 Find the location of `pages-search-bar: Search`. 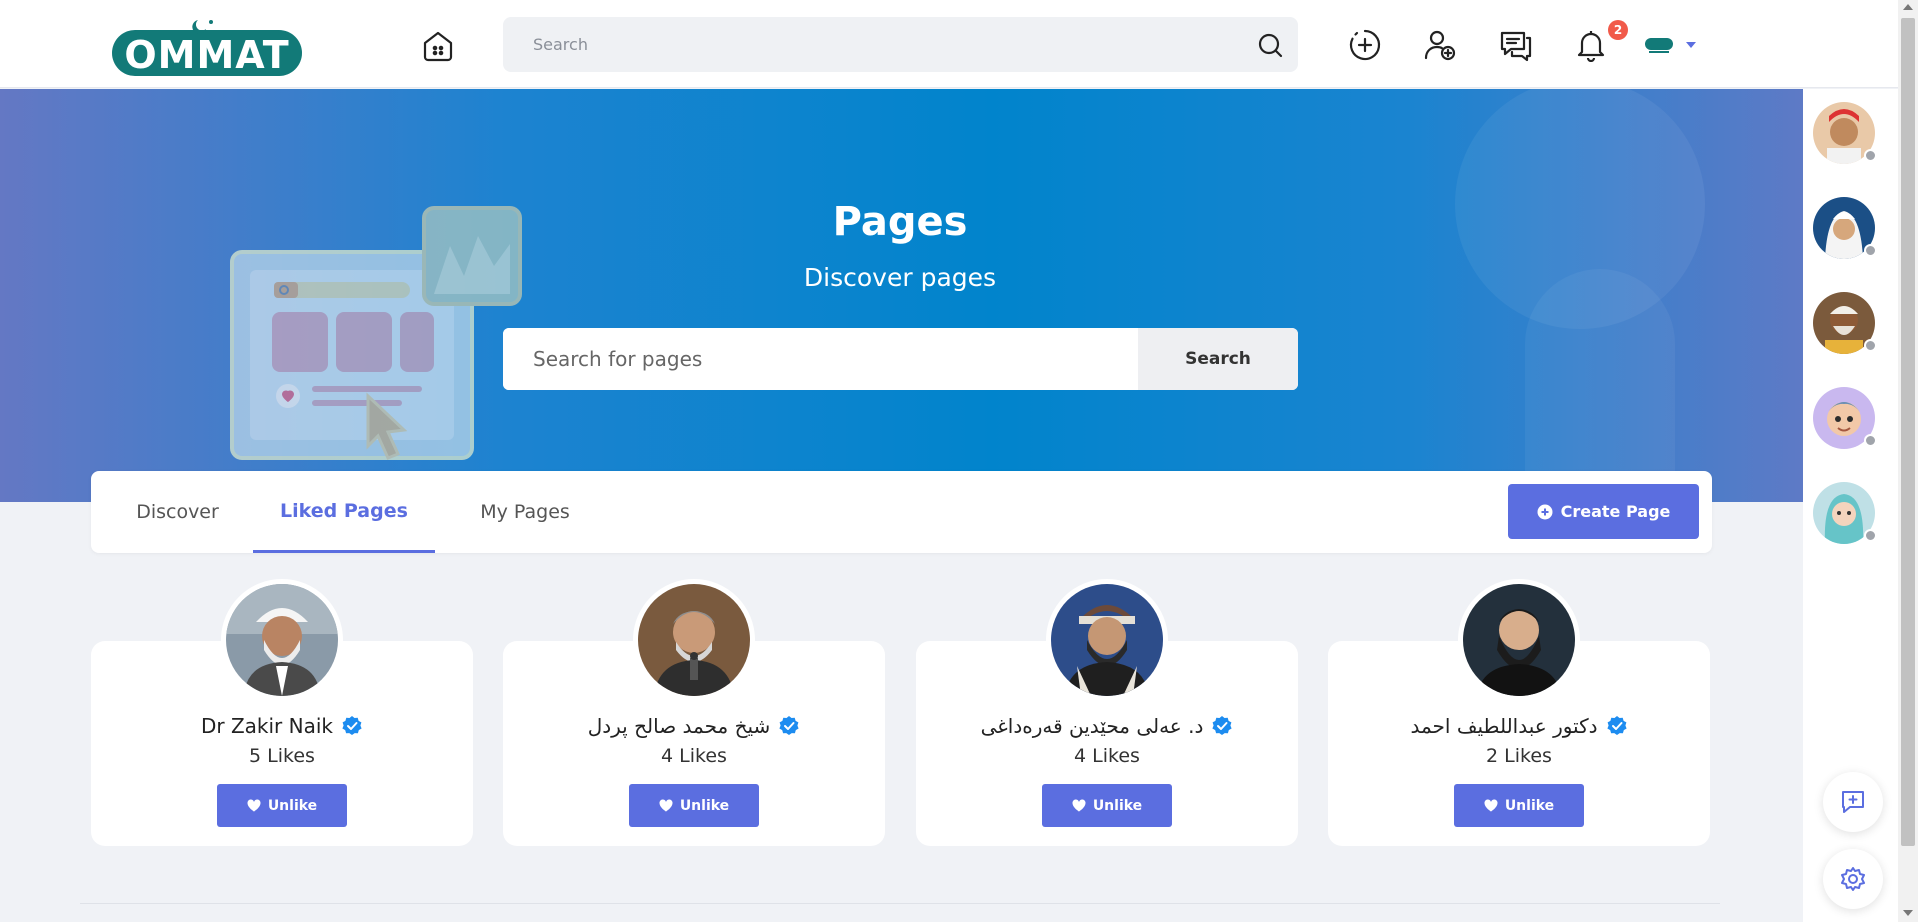

pages-search-bar: Search is located at coordinates (900, 359).